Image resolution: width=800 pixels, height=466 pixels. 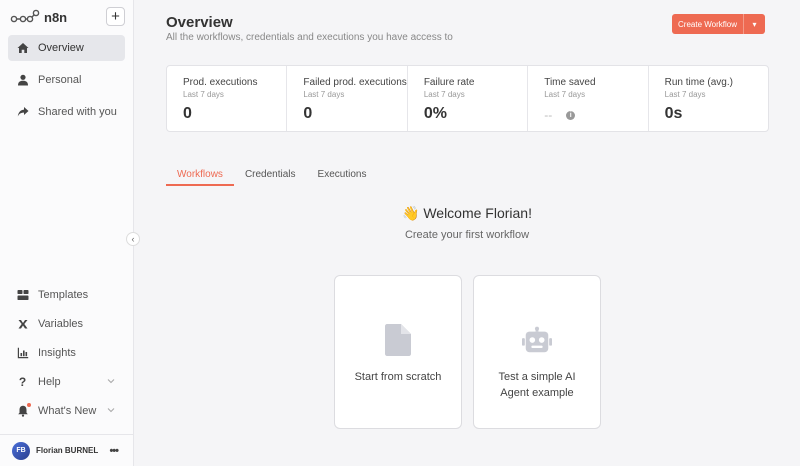 What do you see at coordinates (467, 235) in the screenshot?
I see `welcome-subtitle: Create your first workflow` at bounding box center [467, 235].